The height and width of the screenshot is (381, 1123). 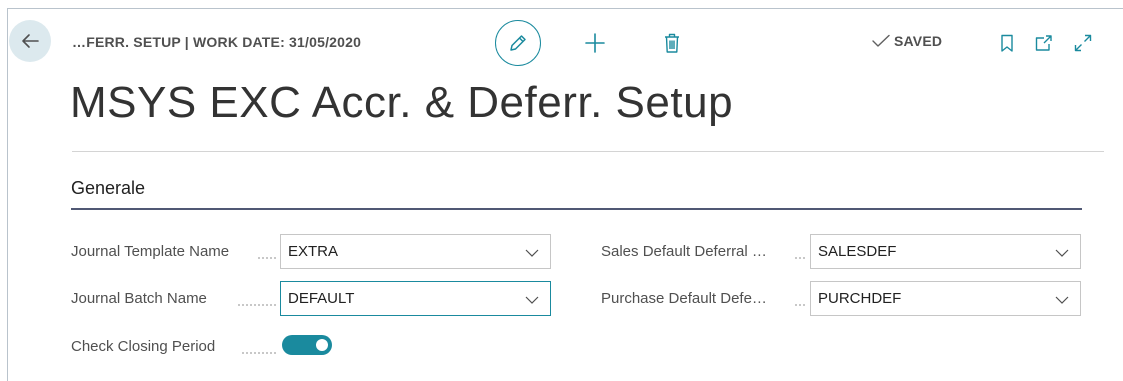 I want to click on back-button, so click(x=30, y=41).